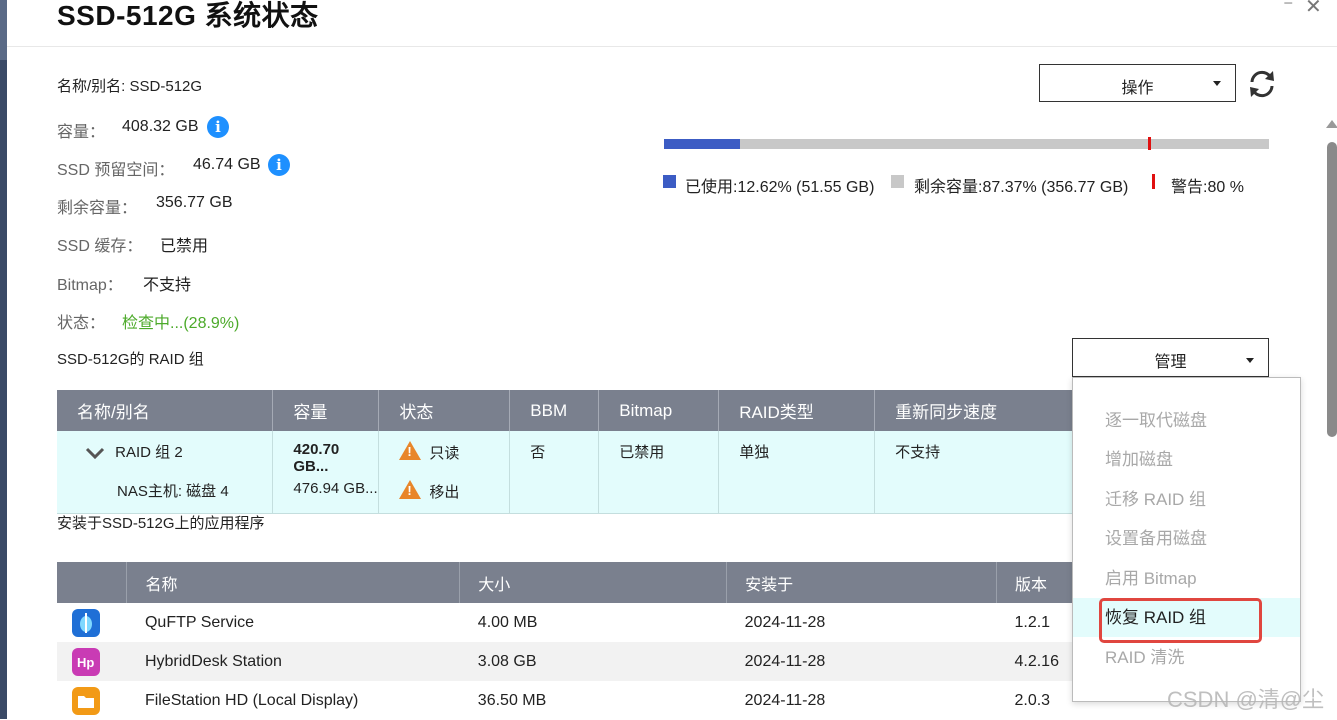 Image resolution: width=1337 pixels, height=720 pixels. I want to click on capacity-label: 容量：, so click(81, 132).